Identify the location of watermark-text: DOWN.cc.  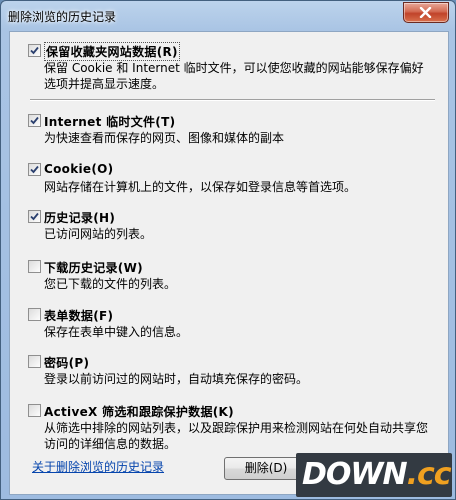
(377, 474).